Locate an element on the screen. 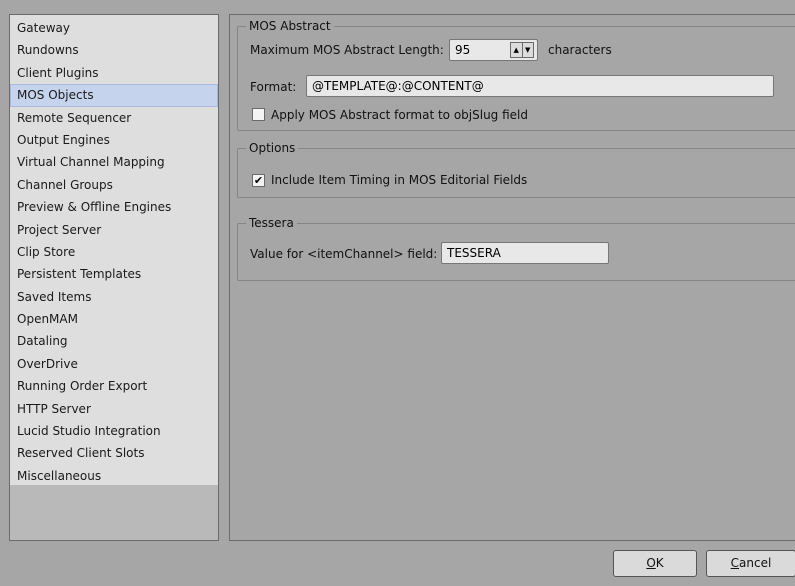  ok-button: OK is located at coordinates (655, 563).